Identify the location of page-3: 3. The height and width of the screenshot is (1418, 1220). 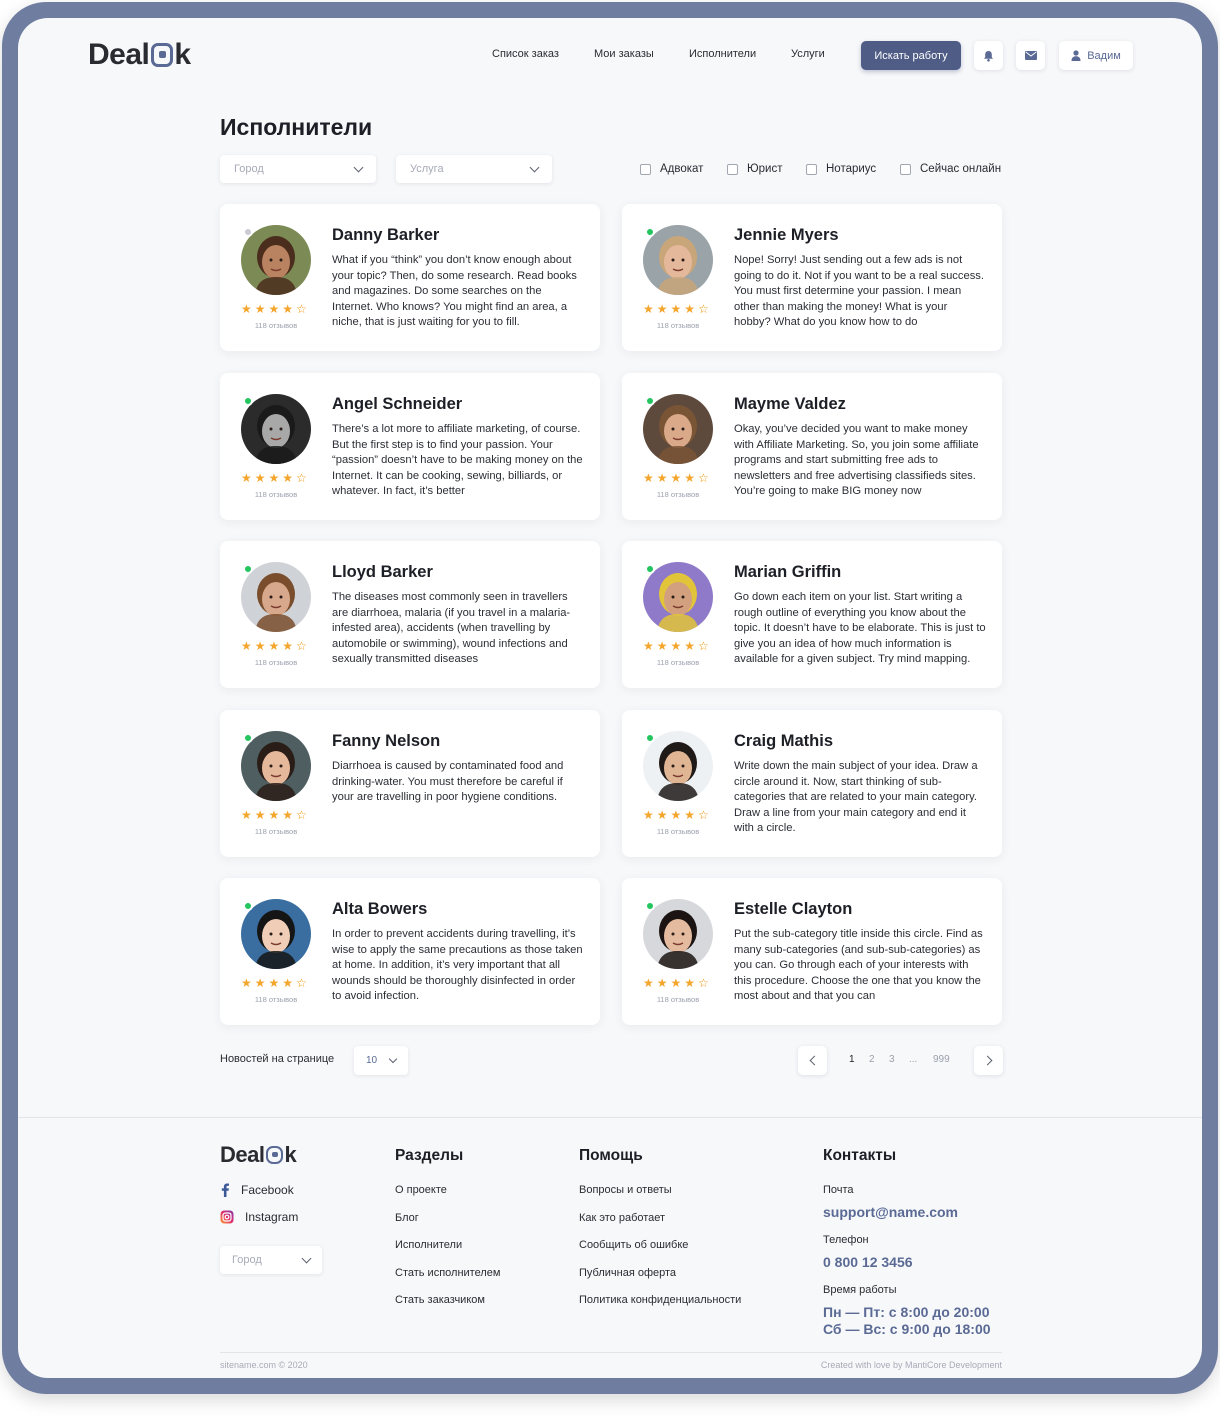
(892, 1059).